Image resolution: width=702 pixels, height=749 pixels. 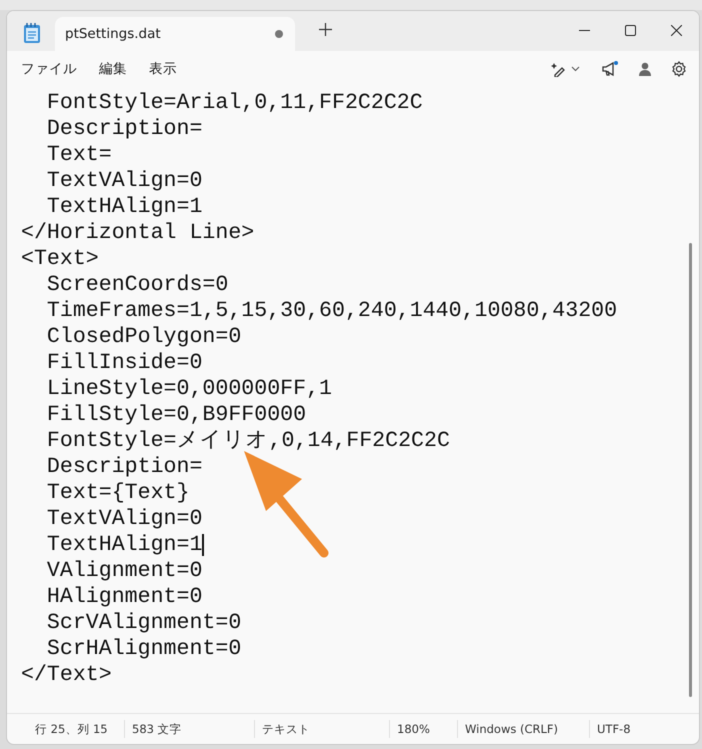 I want to click on menu-item: 表示, so click(x=163, y=69).